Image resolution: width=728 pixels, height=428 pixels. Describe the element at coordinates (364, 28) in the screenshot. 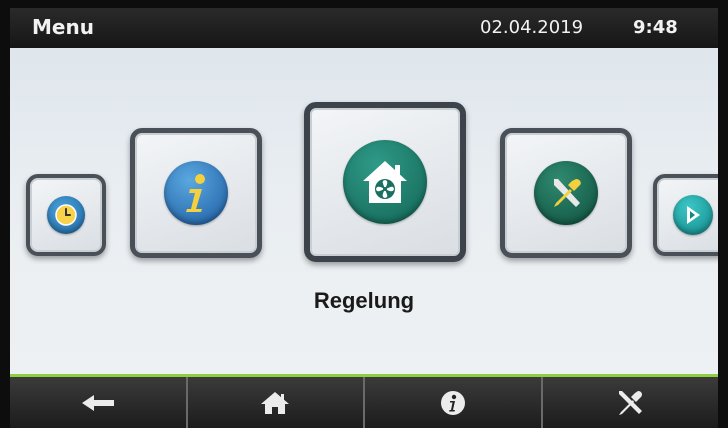

I see `status-bar: Menu 02.04.2019 9:48` at that location.